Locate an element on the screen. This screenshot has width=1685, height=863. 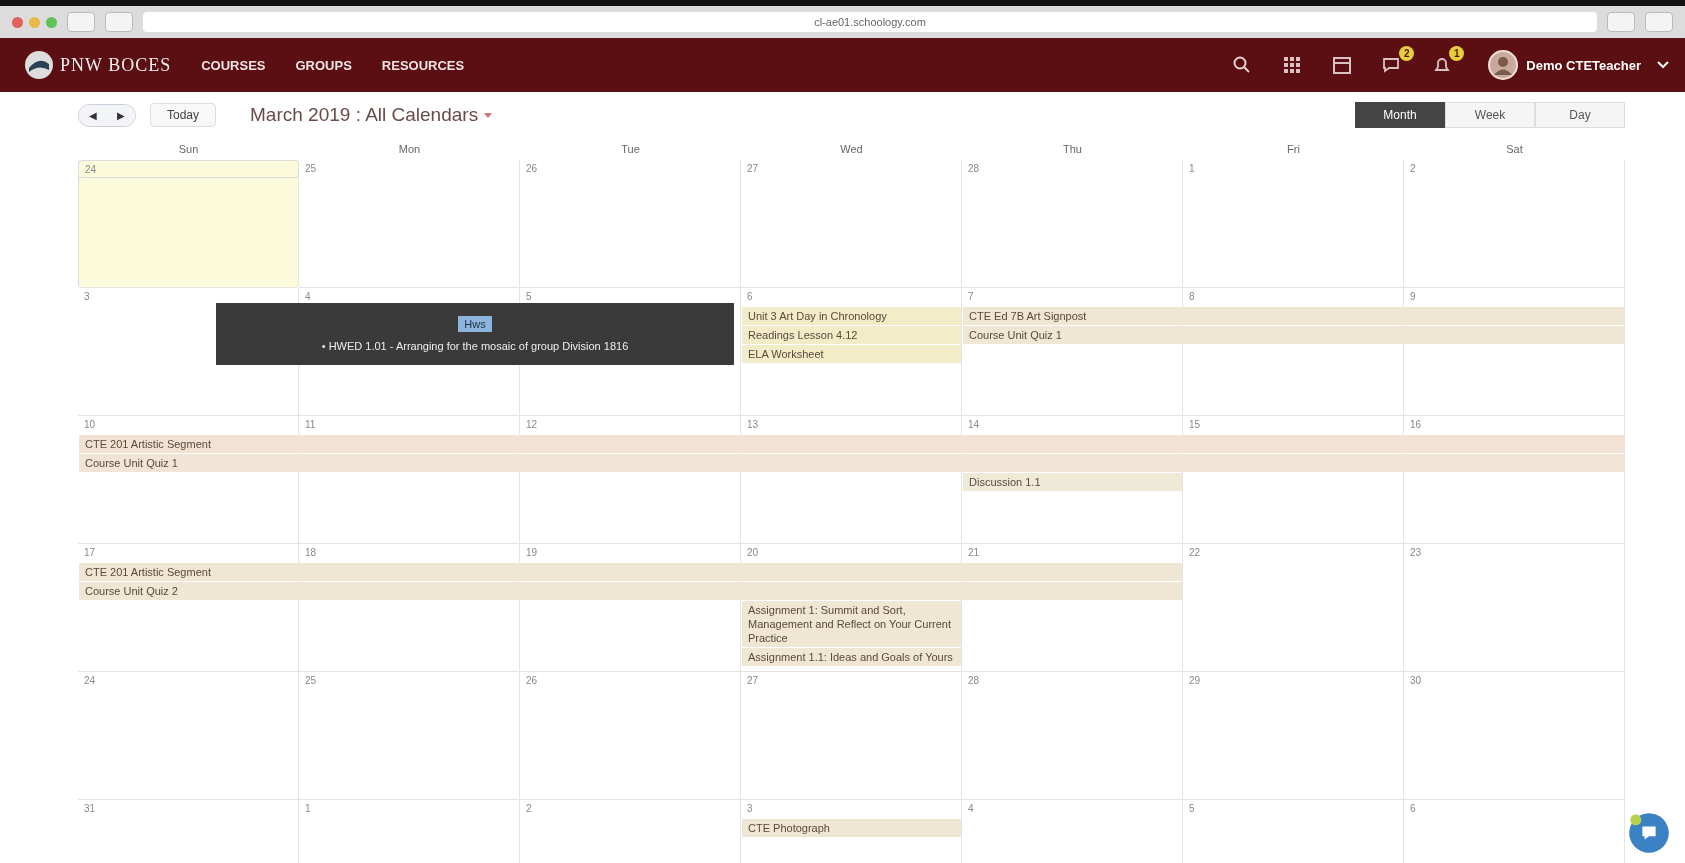
day-number: 12 is located at coordinates (630, 425).